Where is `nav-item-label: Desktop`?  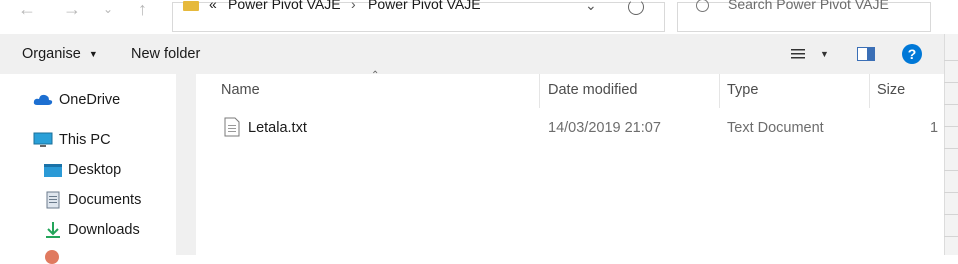
nav-item-label: Desktop is located at coordinates (95, 170).